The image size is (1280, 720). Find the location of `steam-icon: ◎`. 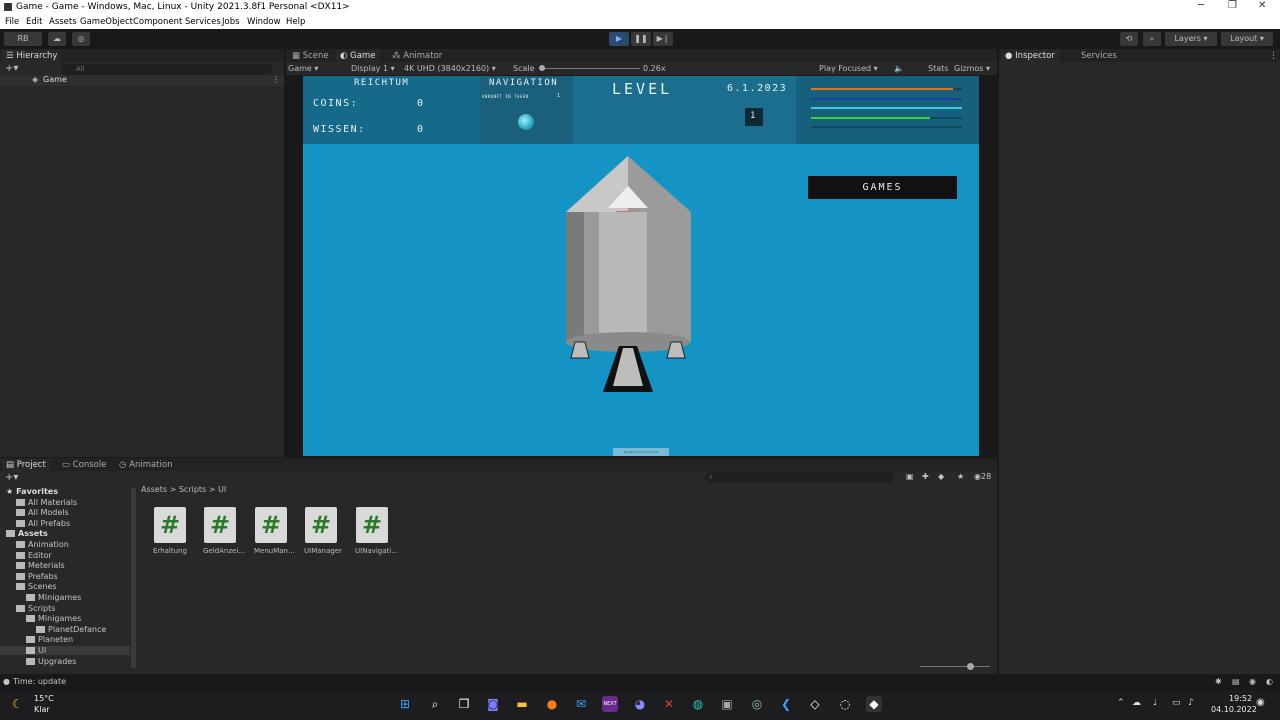

steam-icon: ◎ is located at coordinates (757, 704).